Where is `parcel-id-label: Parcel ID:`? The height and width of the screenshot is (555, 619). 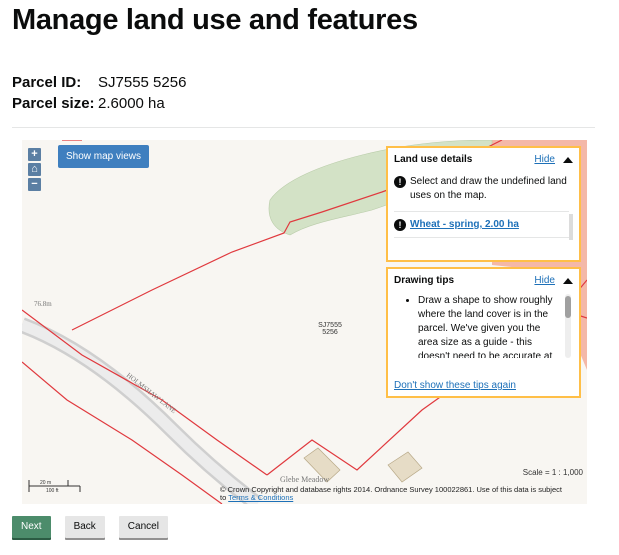 parcel-id-label: Parcel ID: is located at coordinates (47, 82).